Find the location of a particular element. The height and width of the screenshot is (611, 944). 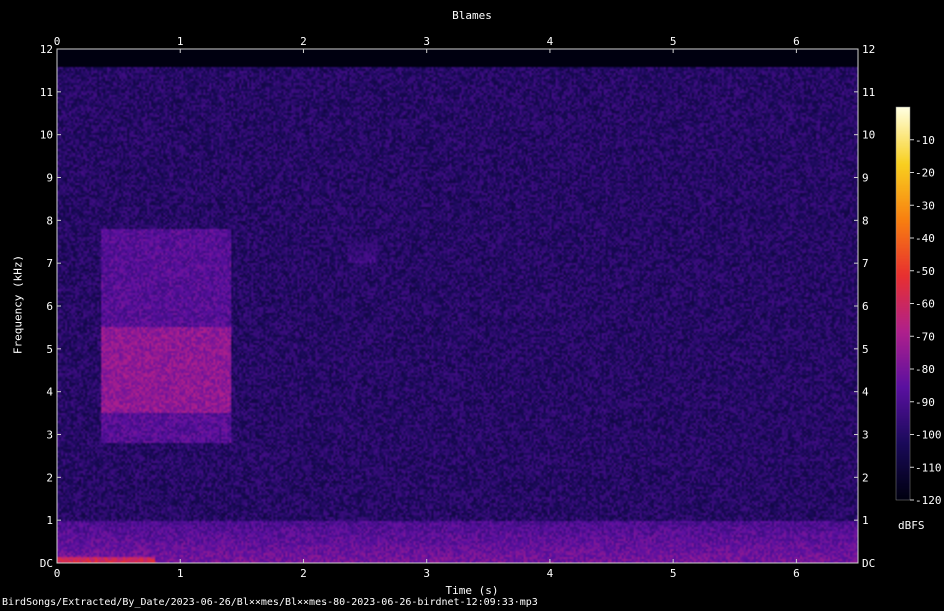

colorbar-tick-label: -50 is located at coordinates (925, 271).